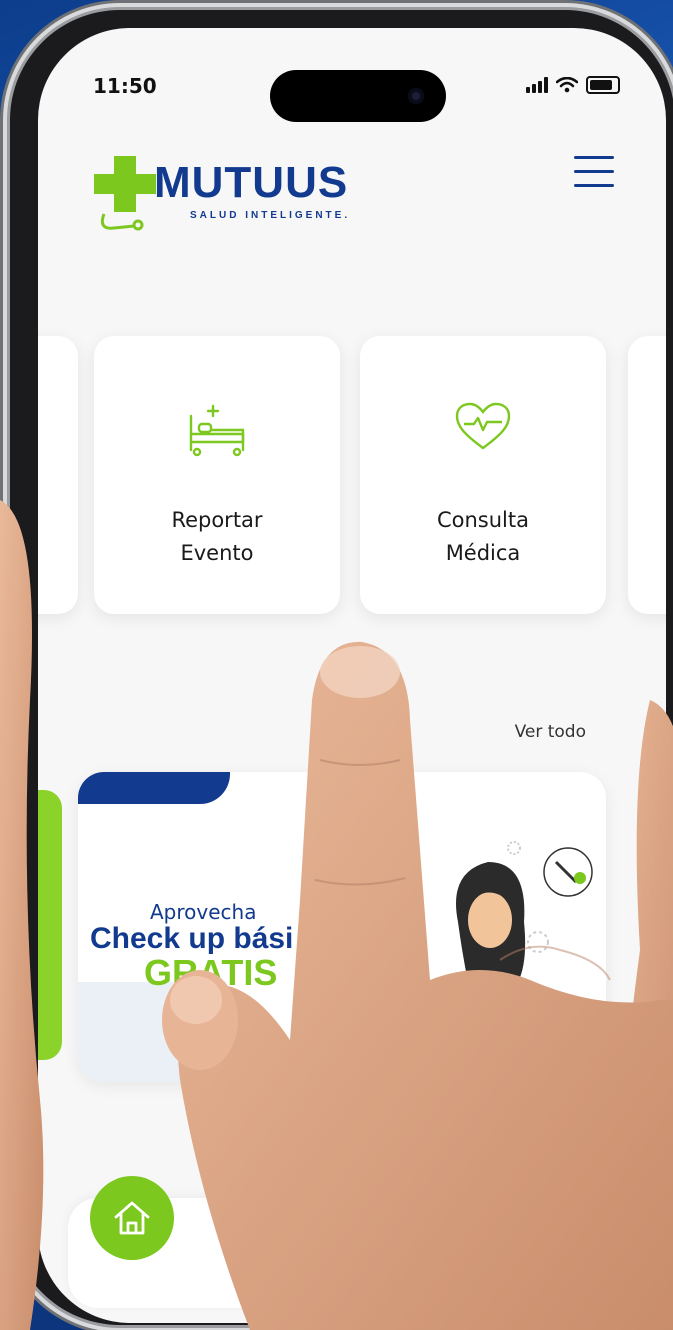 The width and height of the screenshot is (673, 1330). What do you see at coordinates (154, 788) in the screenshot?
I see `banner-accent` at bounding box center [154, 788].